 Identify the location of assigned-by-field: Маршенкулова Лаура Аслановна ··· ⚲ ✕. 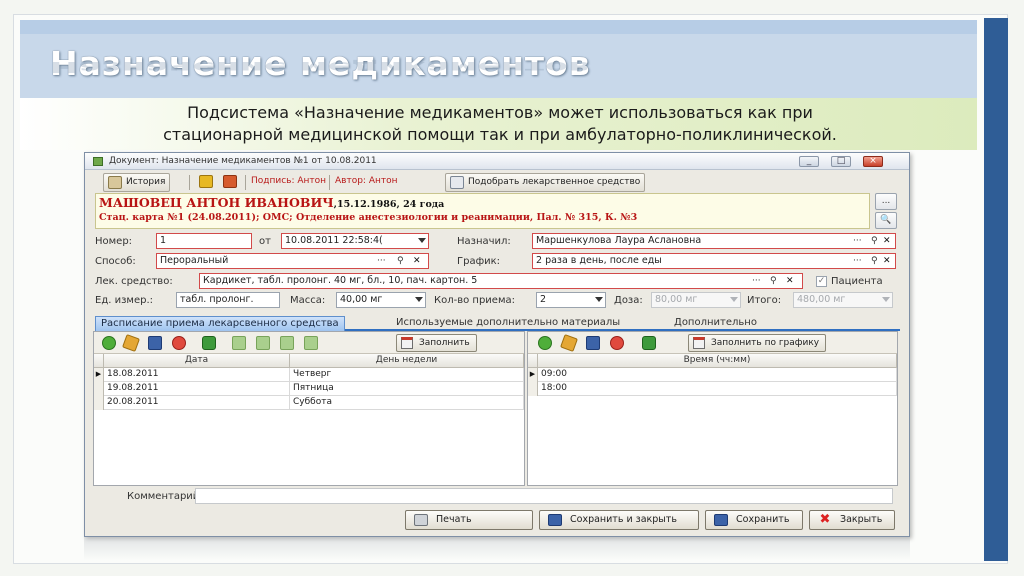
(714, 241).